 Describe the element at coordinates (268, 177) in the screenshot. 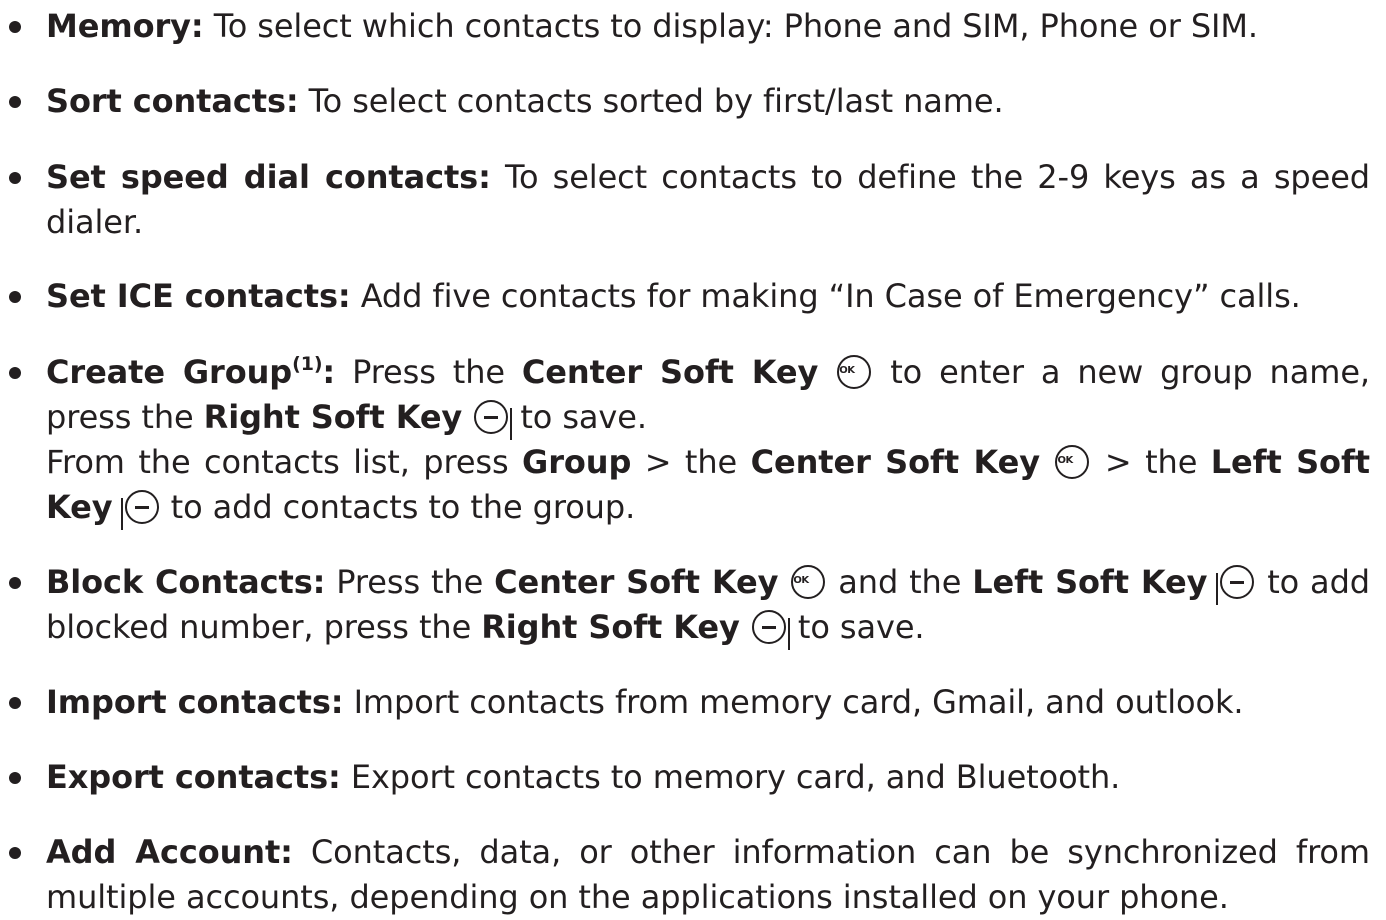

I see `item-label: Set speed dial contacts:` at that location.